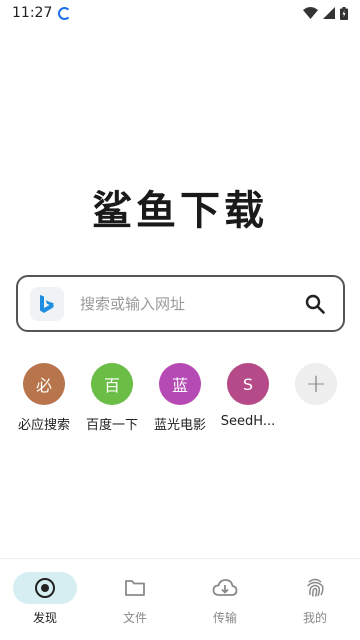 The image size is (360, 640). I want to click on search-icon, so click(315, 304).